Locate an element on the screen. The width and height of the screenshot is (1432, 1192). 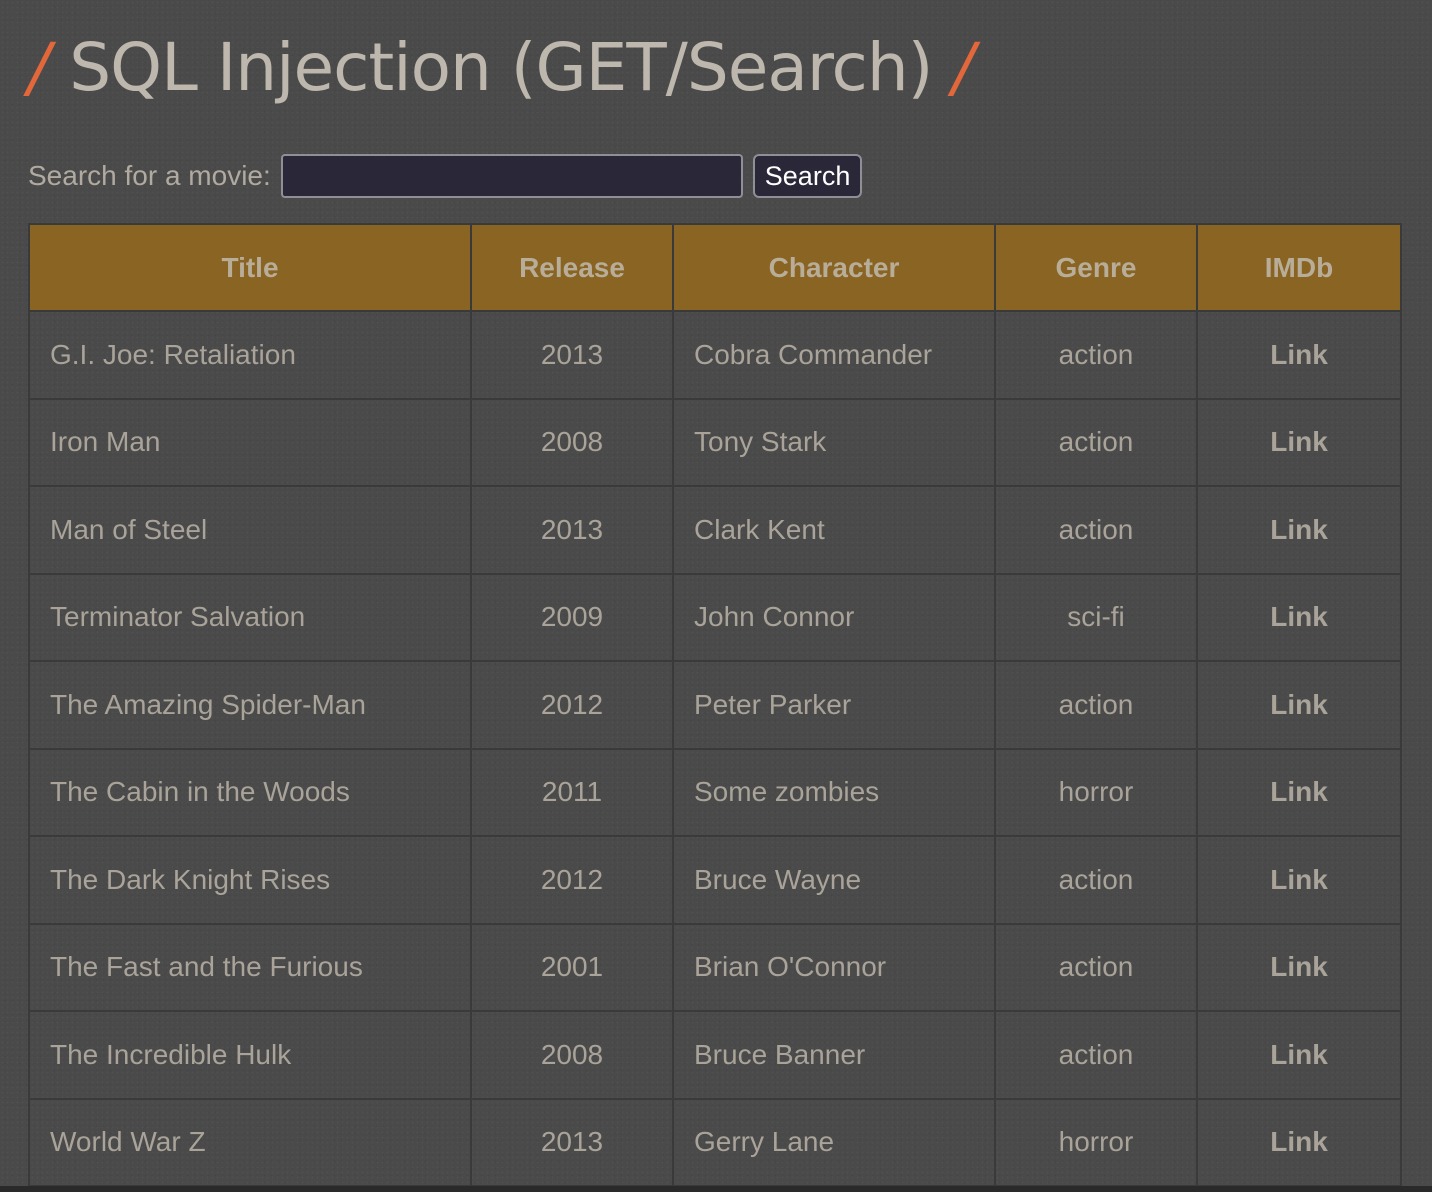
cell-title: Iron Man is located at coordinates (250, 442).